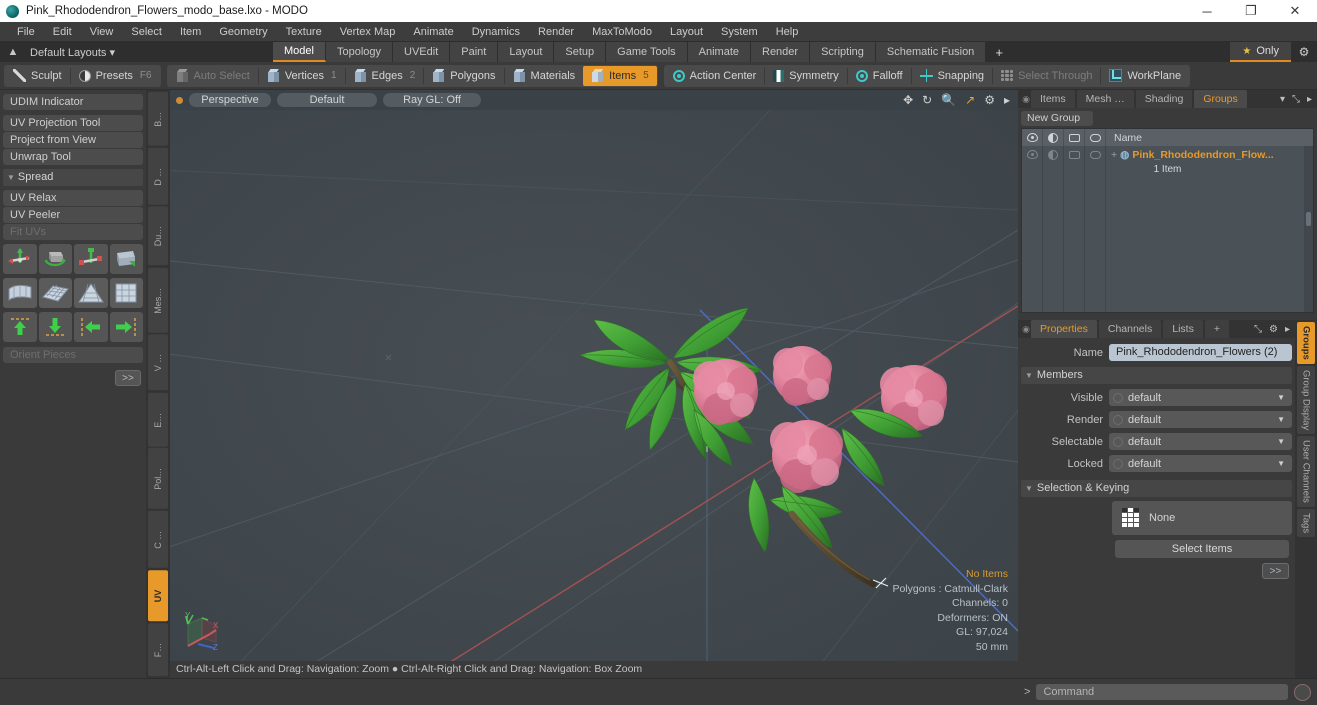  What do you see at coordinates (73, 232) in the screenshot?
I see `fit-uvs-button: Fit UVs` at bounding box center [73, 232].